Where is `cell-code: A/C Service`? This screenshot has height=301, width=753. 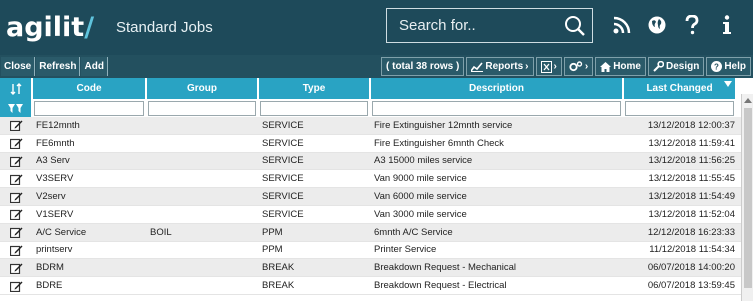
cell-code: A/C Service is located at coordinates (61, 232).